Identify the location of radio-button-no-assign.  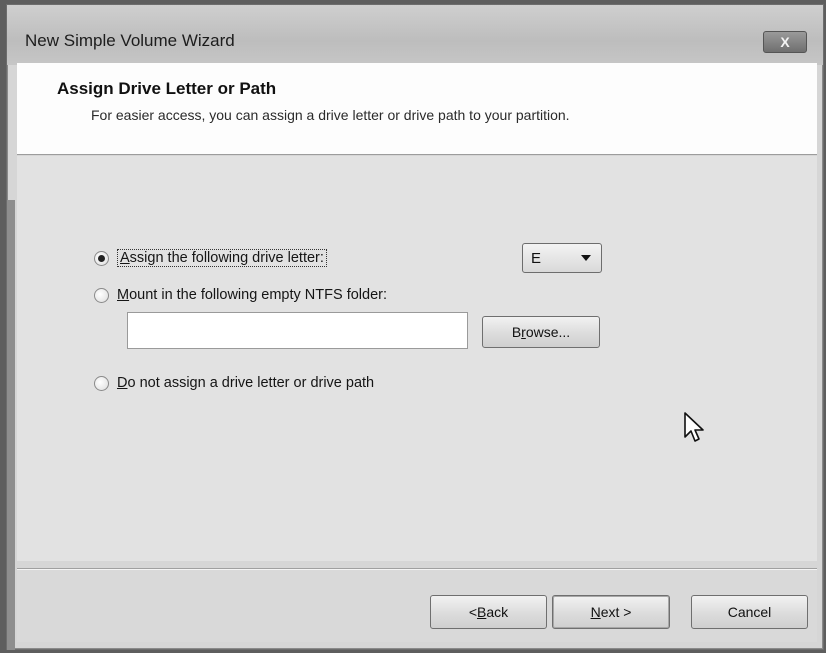
(101, 383).